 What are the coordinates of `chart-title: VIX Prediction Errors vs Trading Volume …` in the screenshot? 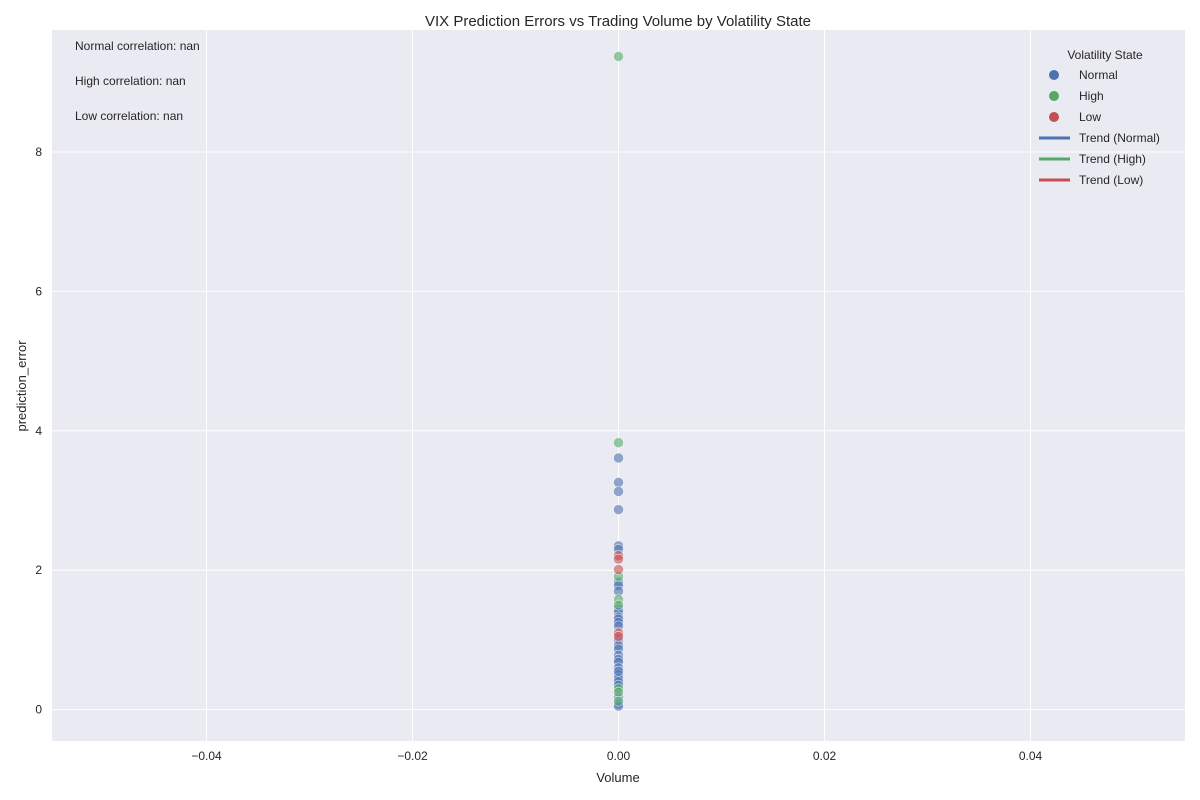 It's located at (618, 21).